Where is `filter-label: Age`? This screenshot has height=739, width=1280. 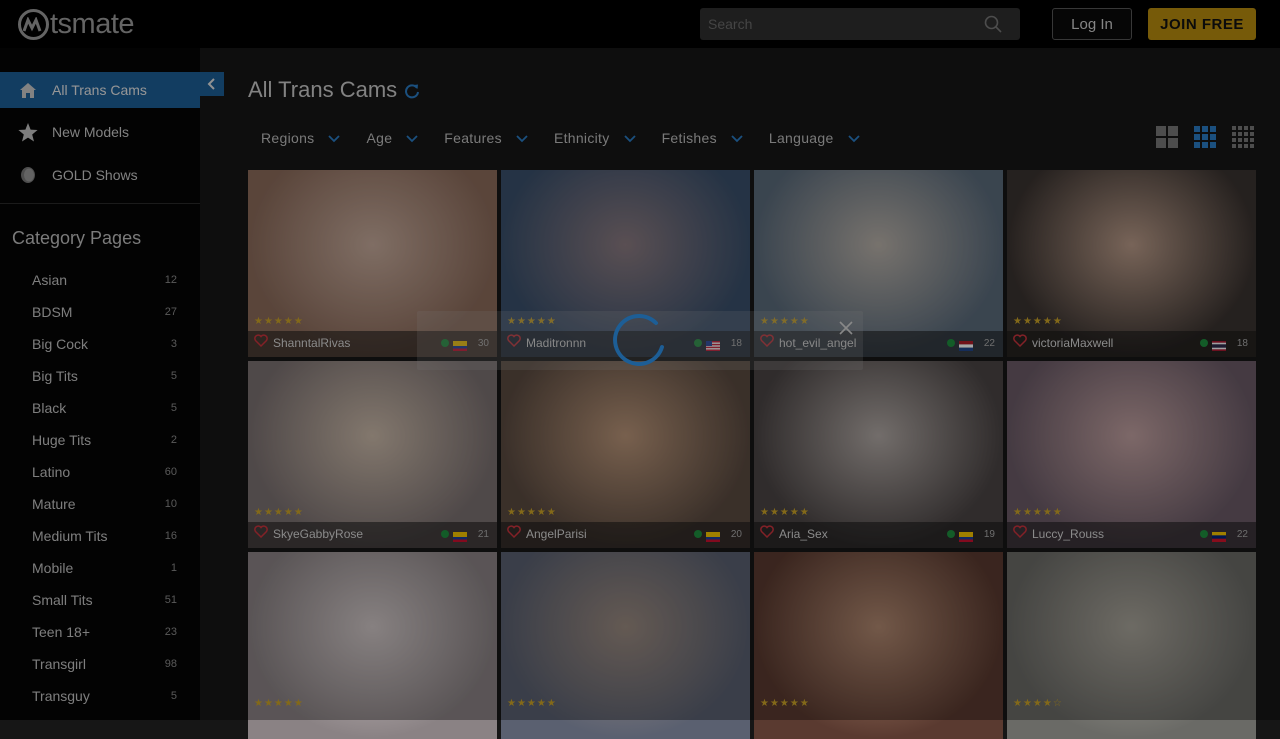 filter-label: Age is located at coordinates (379, 138).